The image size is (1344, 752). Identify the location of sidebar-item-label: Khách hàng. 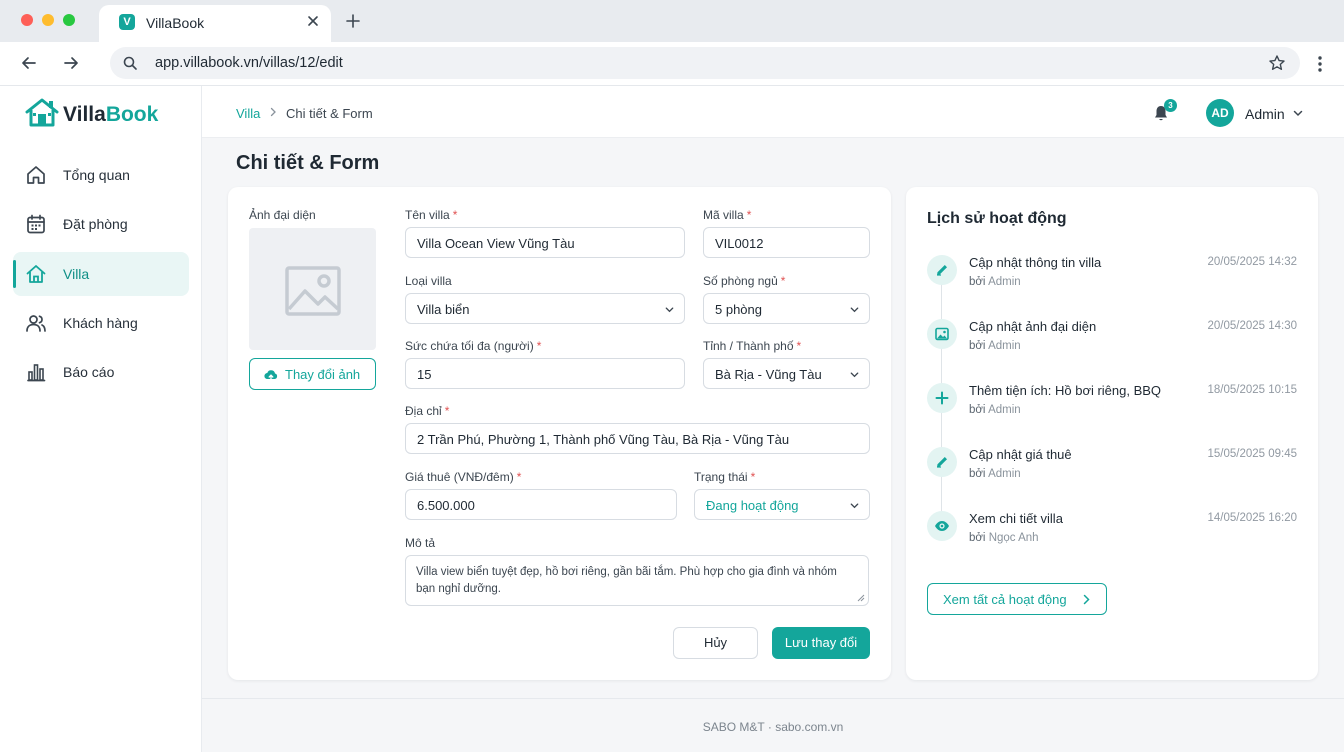
(100, 323).